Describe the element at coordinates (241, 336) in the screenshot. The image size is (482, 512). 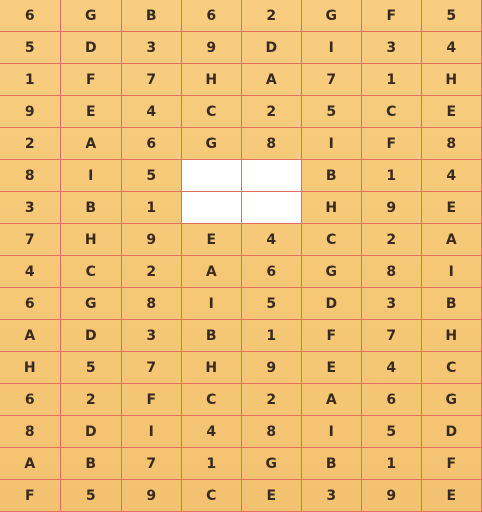
I see `grid-row: AD3B1F7H` at that location.